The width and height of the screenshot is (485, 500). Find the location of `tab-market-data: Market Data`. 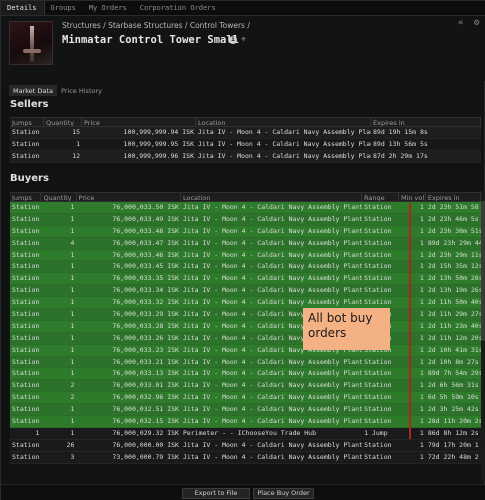

tab-market-data: Market Data is located at coordinates (33, 90).